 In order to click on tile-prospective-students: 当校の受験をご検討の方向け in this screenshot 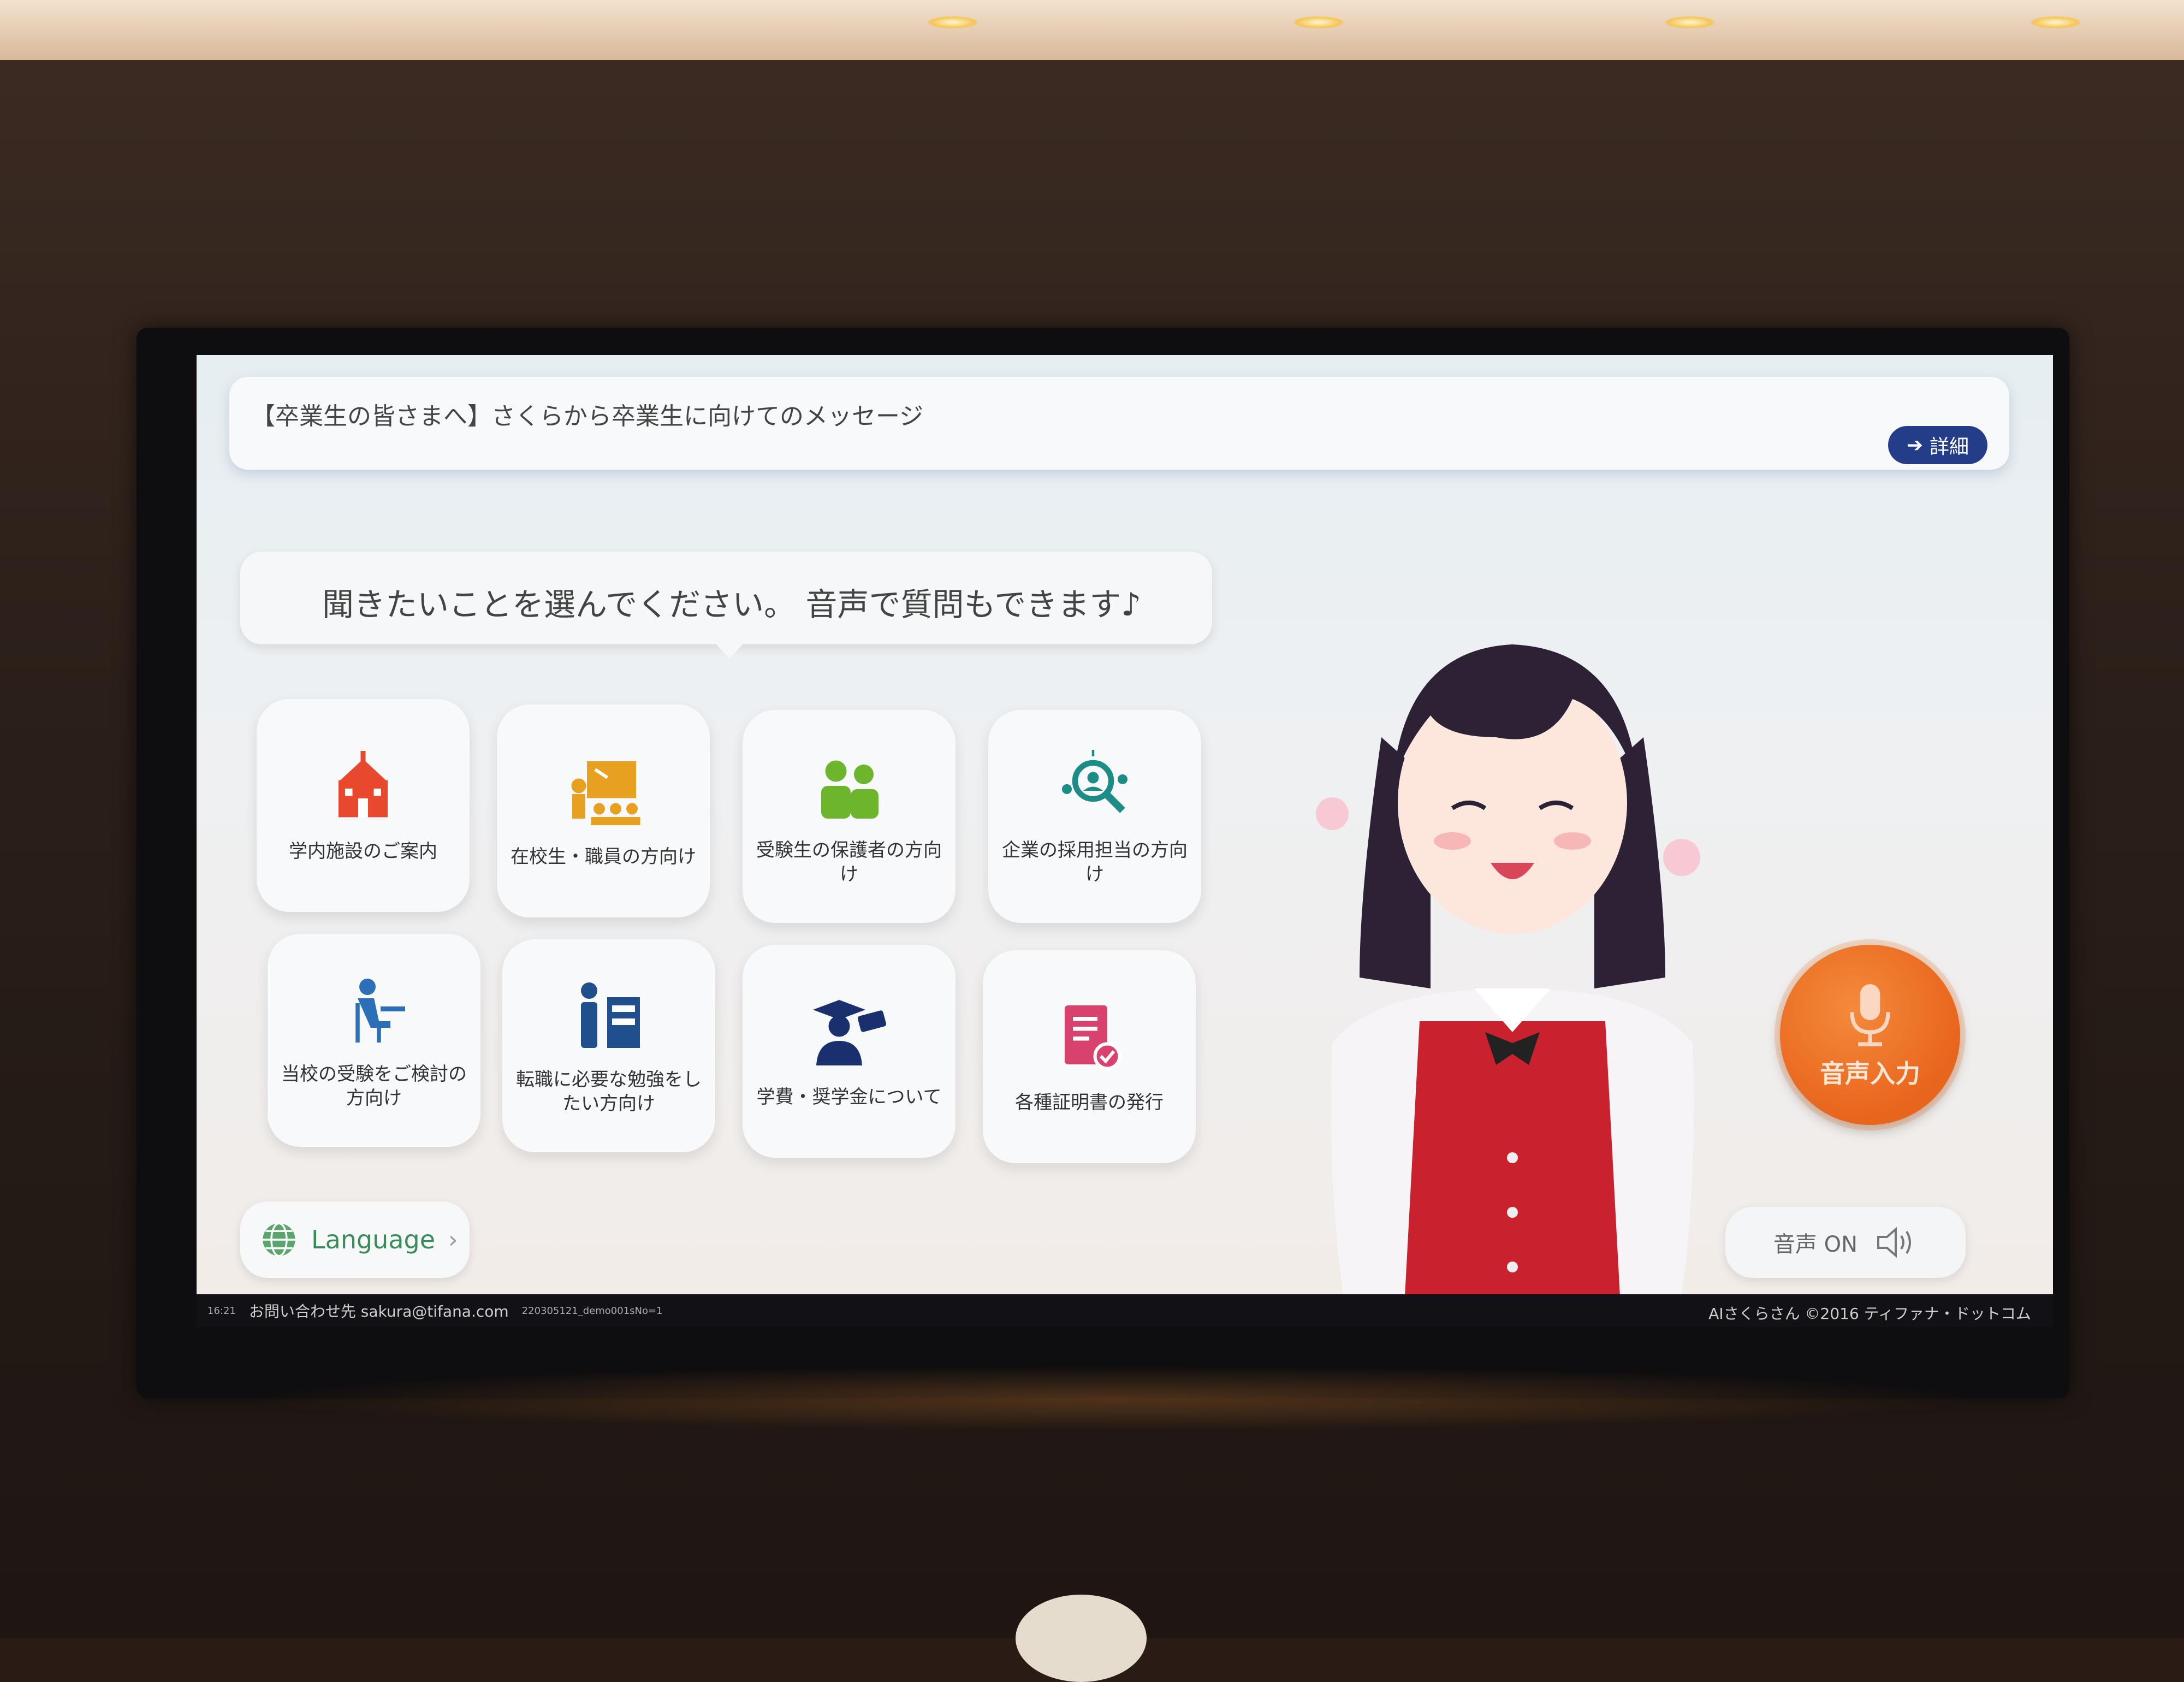, I will do `click(374, 1040)`.